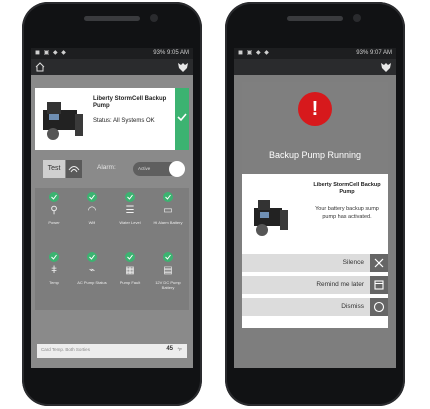 The height and width of the screenshot is (409, 430). What do you see at coordinates (106, 167) in the screenshot?
I see `alarm-label: Alarm:` at bounding box center [106, 167].